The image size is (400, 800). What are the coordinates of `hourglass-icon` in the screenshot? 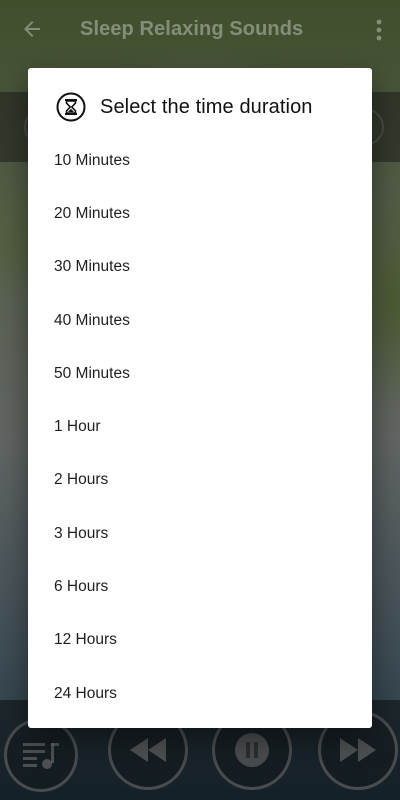 It's located at (71, 107).